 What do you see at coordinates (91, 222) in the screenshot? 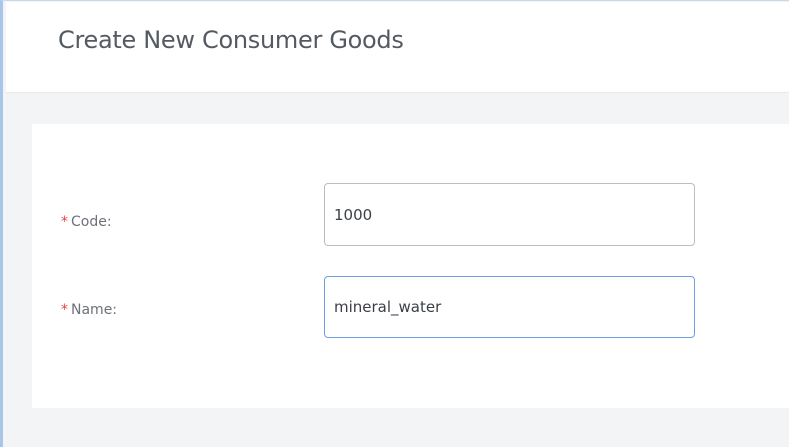
I see `code-label-text: Code:` at bounding box center [91, 222].